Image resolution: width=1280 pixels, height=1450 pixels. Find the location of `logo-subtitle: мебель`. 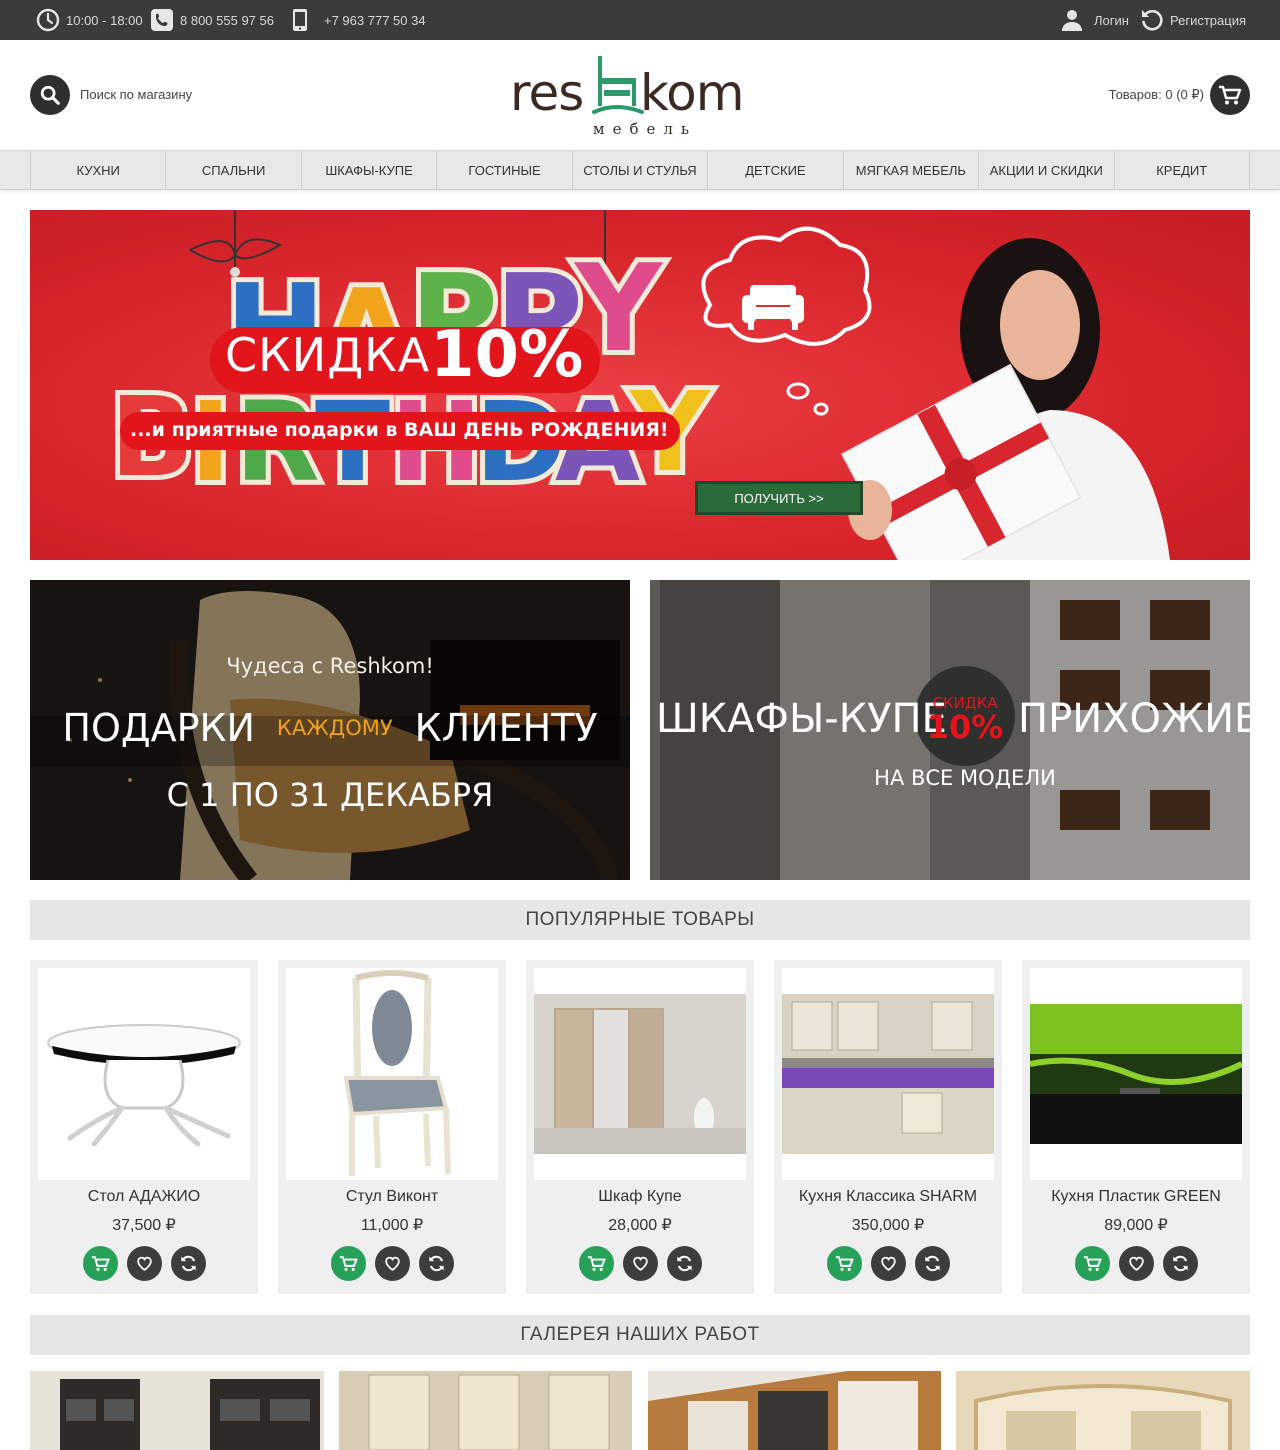

logo-subtitle: мебель is located at coordinates (645, 129).